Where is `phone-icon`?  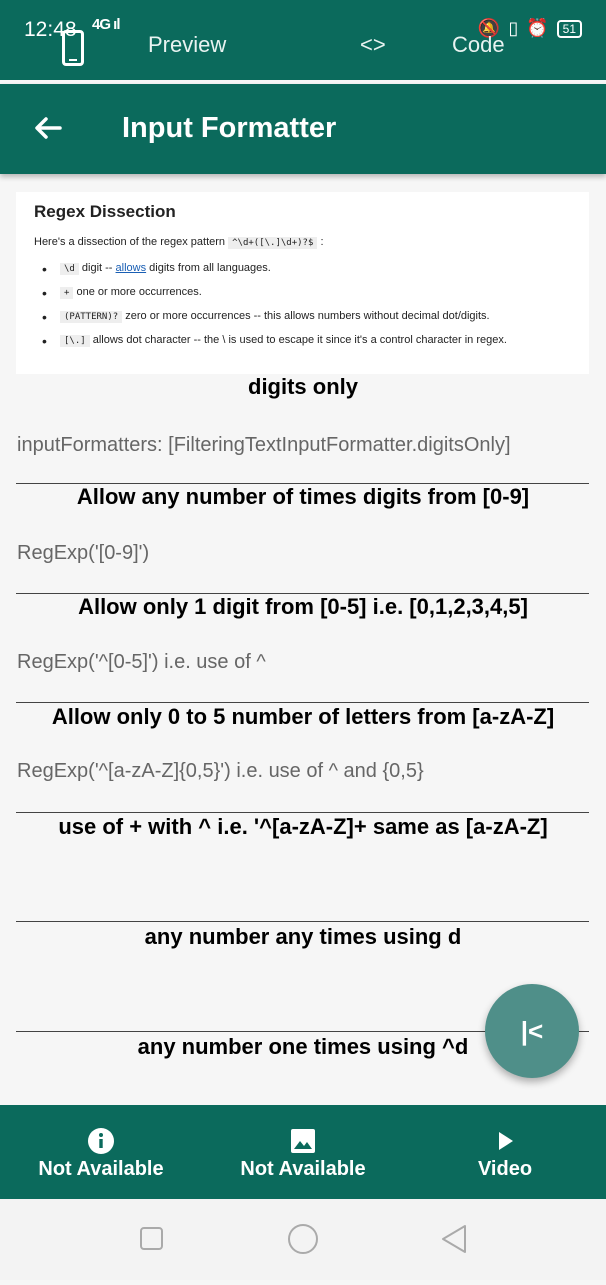 phone-icon is located at coordinates (73, 48).